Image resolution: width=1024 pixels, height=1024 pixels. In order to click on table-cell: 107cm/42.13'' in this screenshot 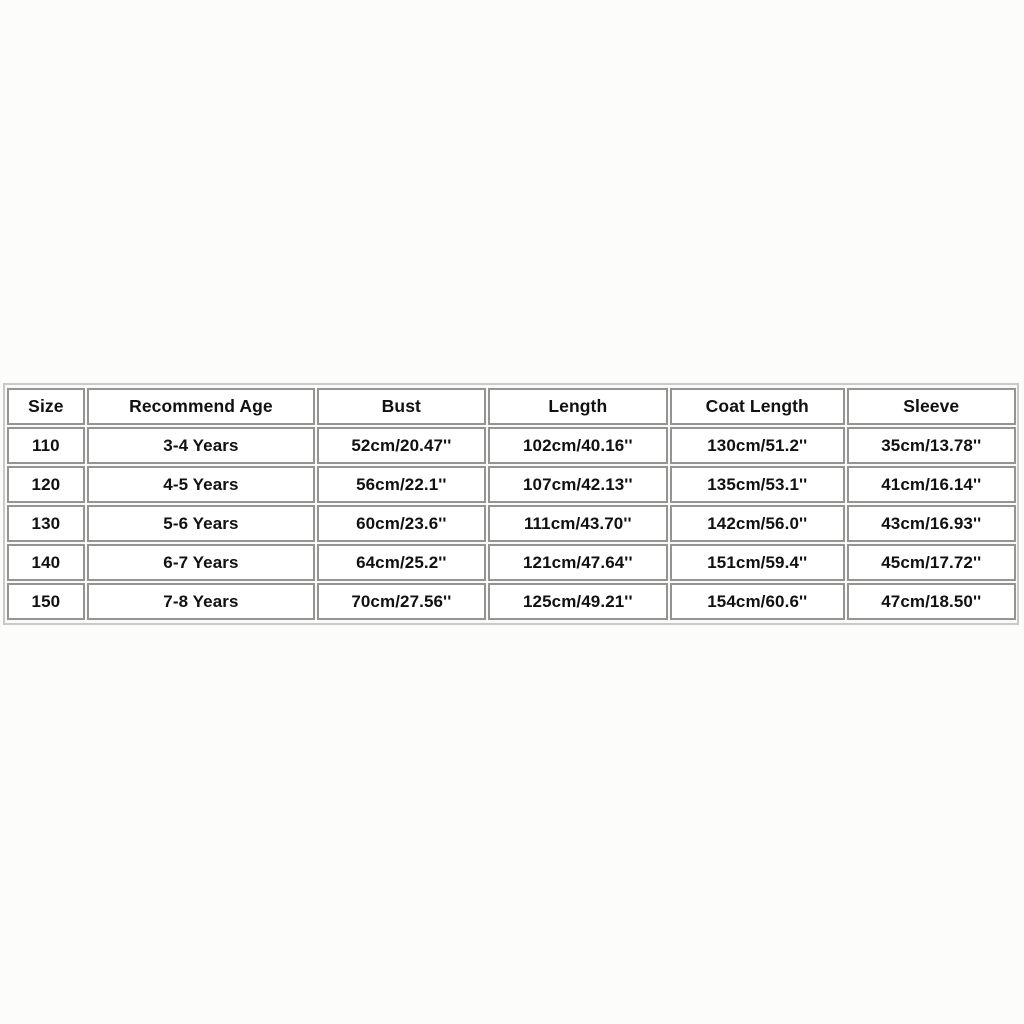, I will do `click(578, 484)`.